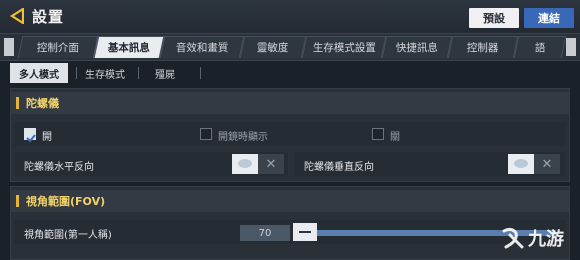  Describe the element at coordinates (290, 201) in the screenshot. I see `fov-section-header: 視角範圍(FOV)` at that location.